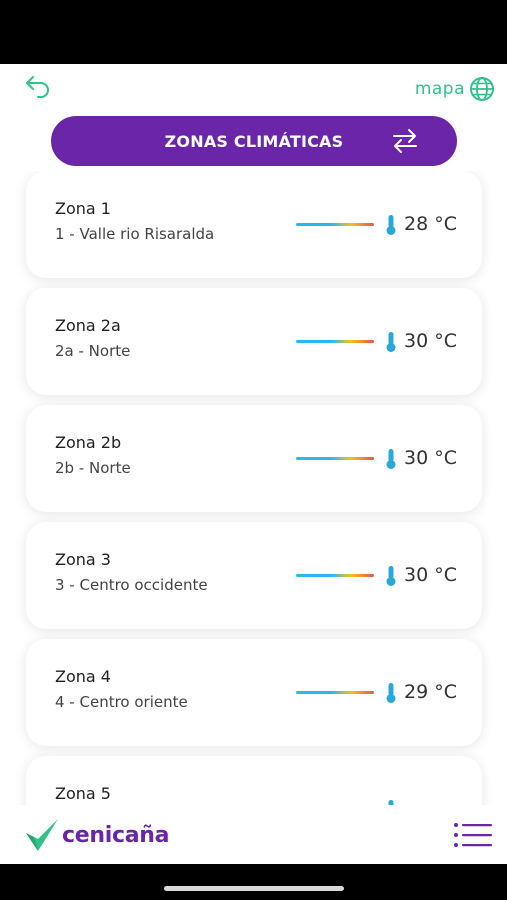 The width and height of the screenshot is (507, 900). Describe the element at coordinates (254, 458) in the screenshot. I see `zone-card: Zona 2b 2b - Norte 30 °C` at that location.